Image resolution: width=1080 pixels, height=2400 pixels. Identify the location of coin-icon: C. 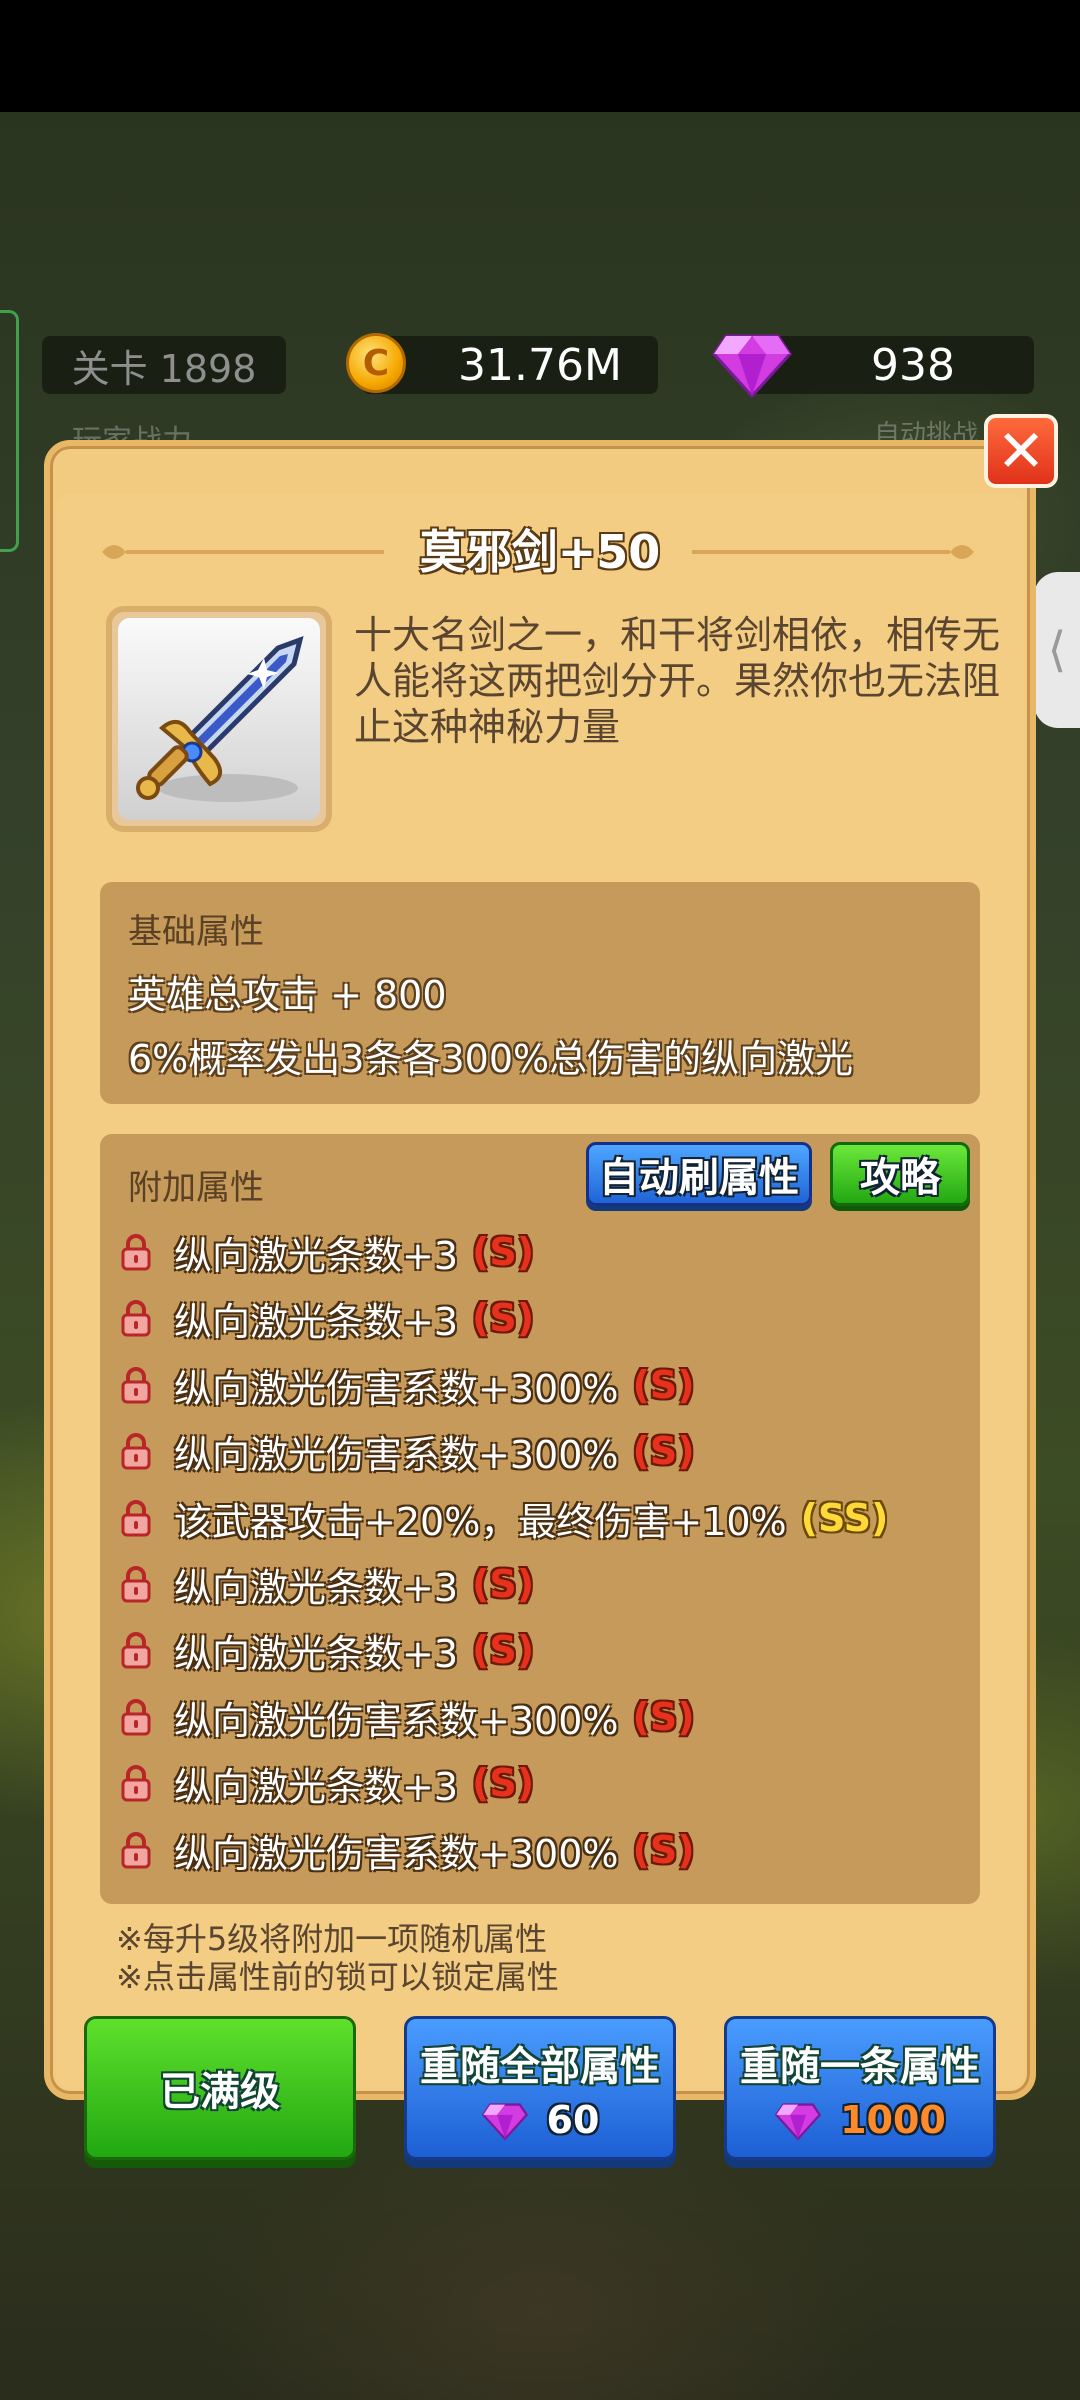
(376, 363).